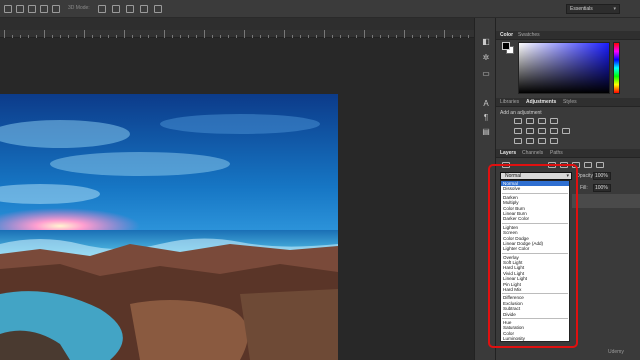 This screenshot has height=360, width=640. I want to click on adjustments-panel-tabs: Libraries Adjustments Styles, so click(568, 102).